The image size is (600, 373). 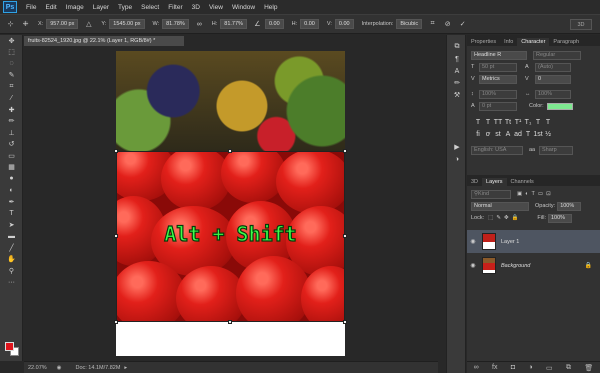 I want to click on horizontal-scale-field: 100%, so click(x=553, y=94).